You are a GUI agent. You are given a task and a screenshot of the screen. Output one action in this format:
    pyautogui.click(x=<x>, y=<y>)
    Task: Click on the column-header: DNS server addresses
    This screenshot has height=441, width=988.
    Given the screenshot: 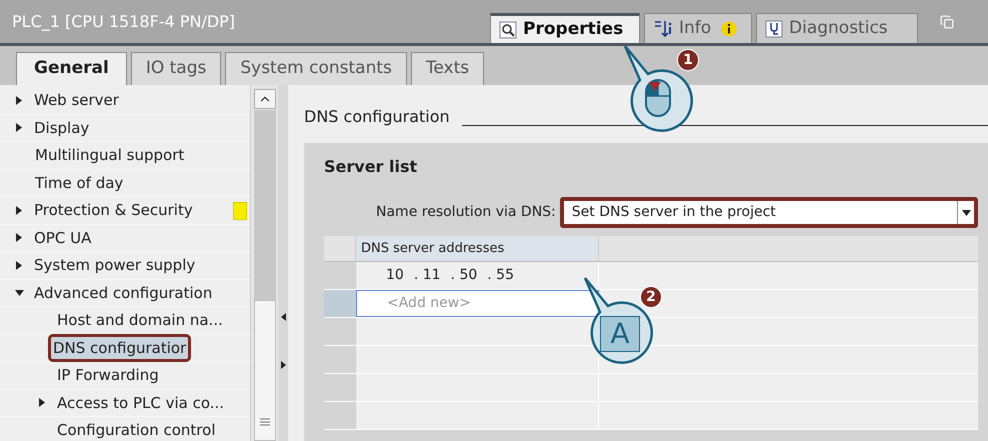 What is the action you would take?
    pyautogui.click(x=477, y=248)
    